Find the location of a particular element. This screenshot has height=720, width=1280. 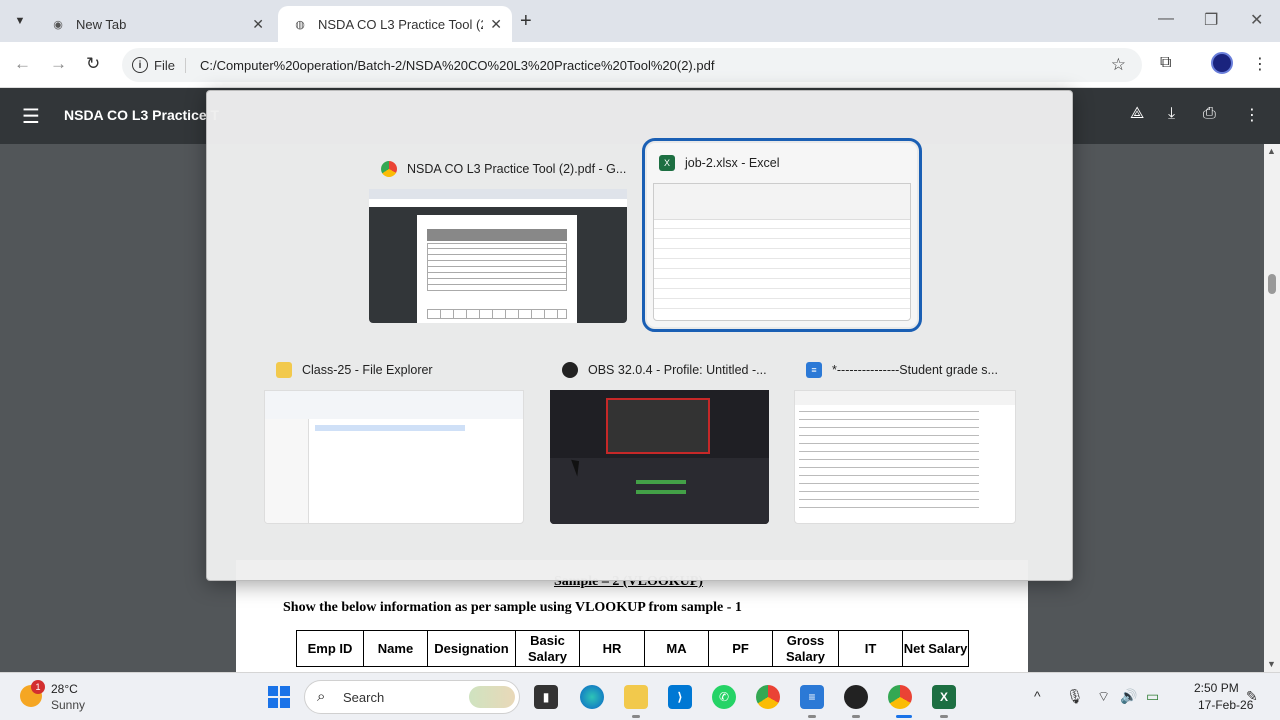

whatsapp-icon: ✆ is located at coordinates (724, 697).